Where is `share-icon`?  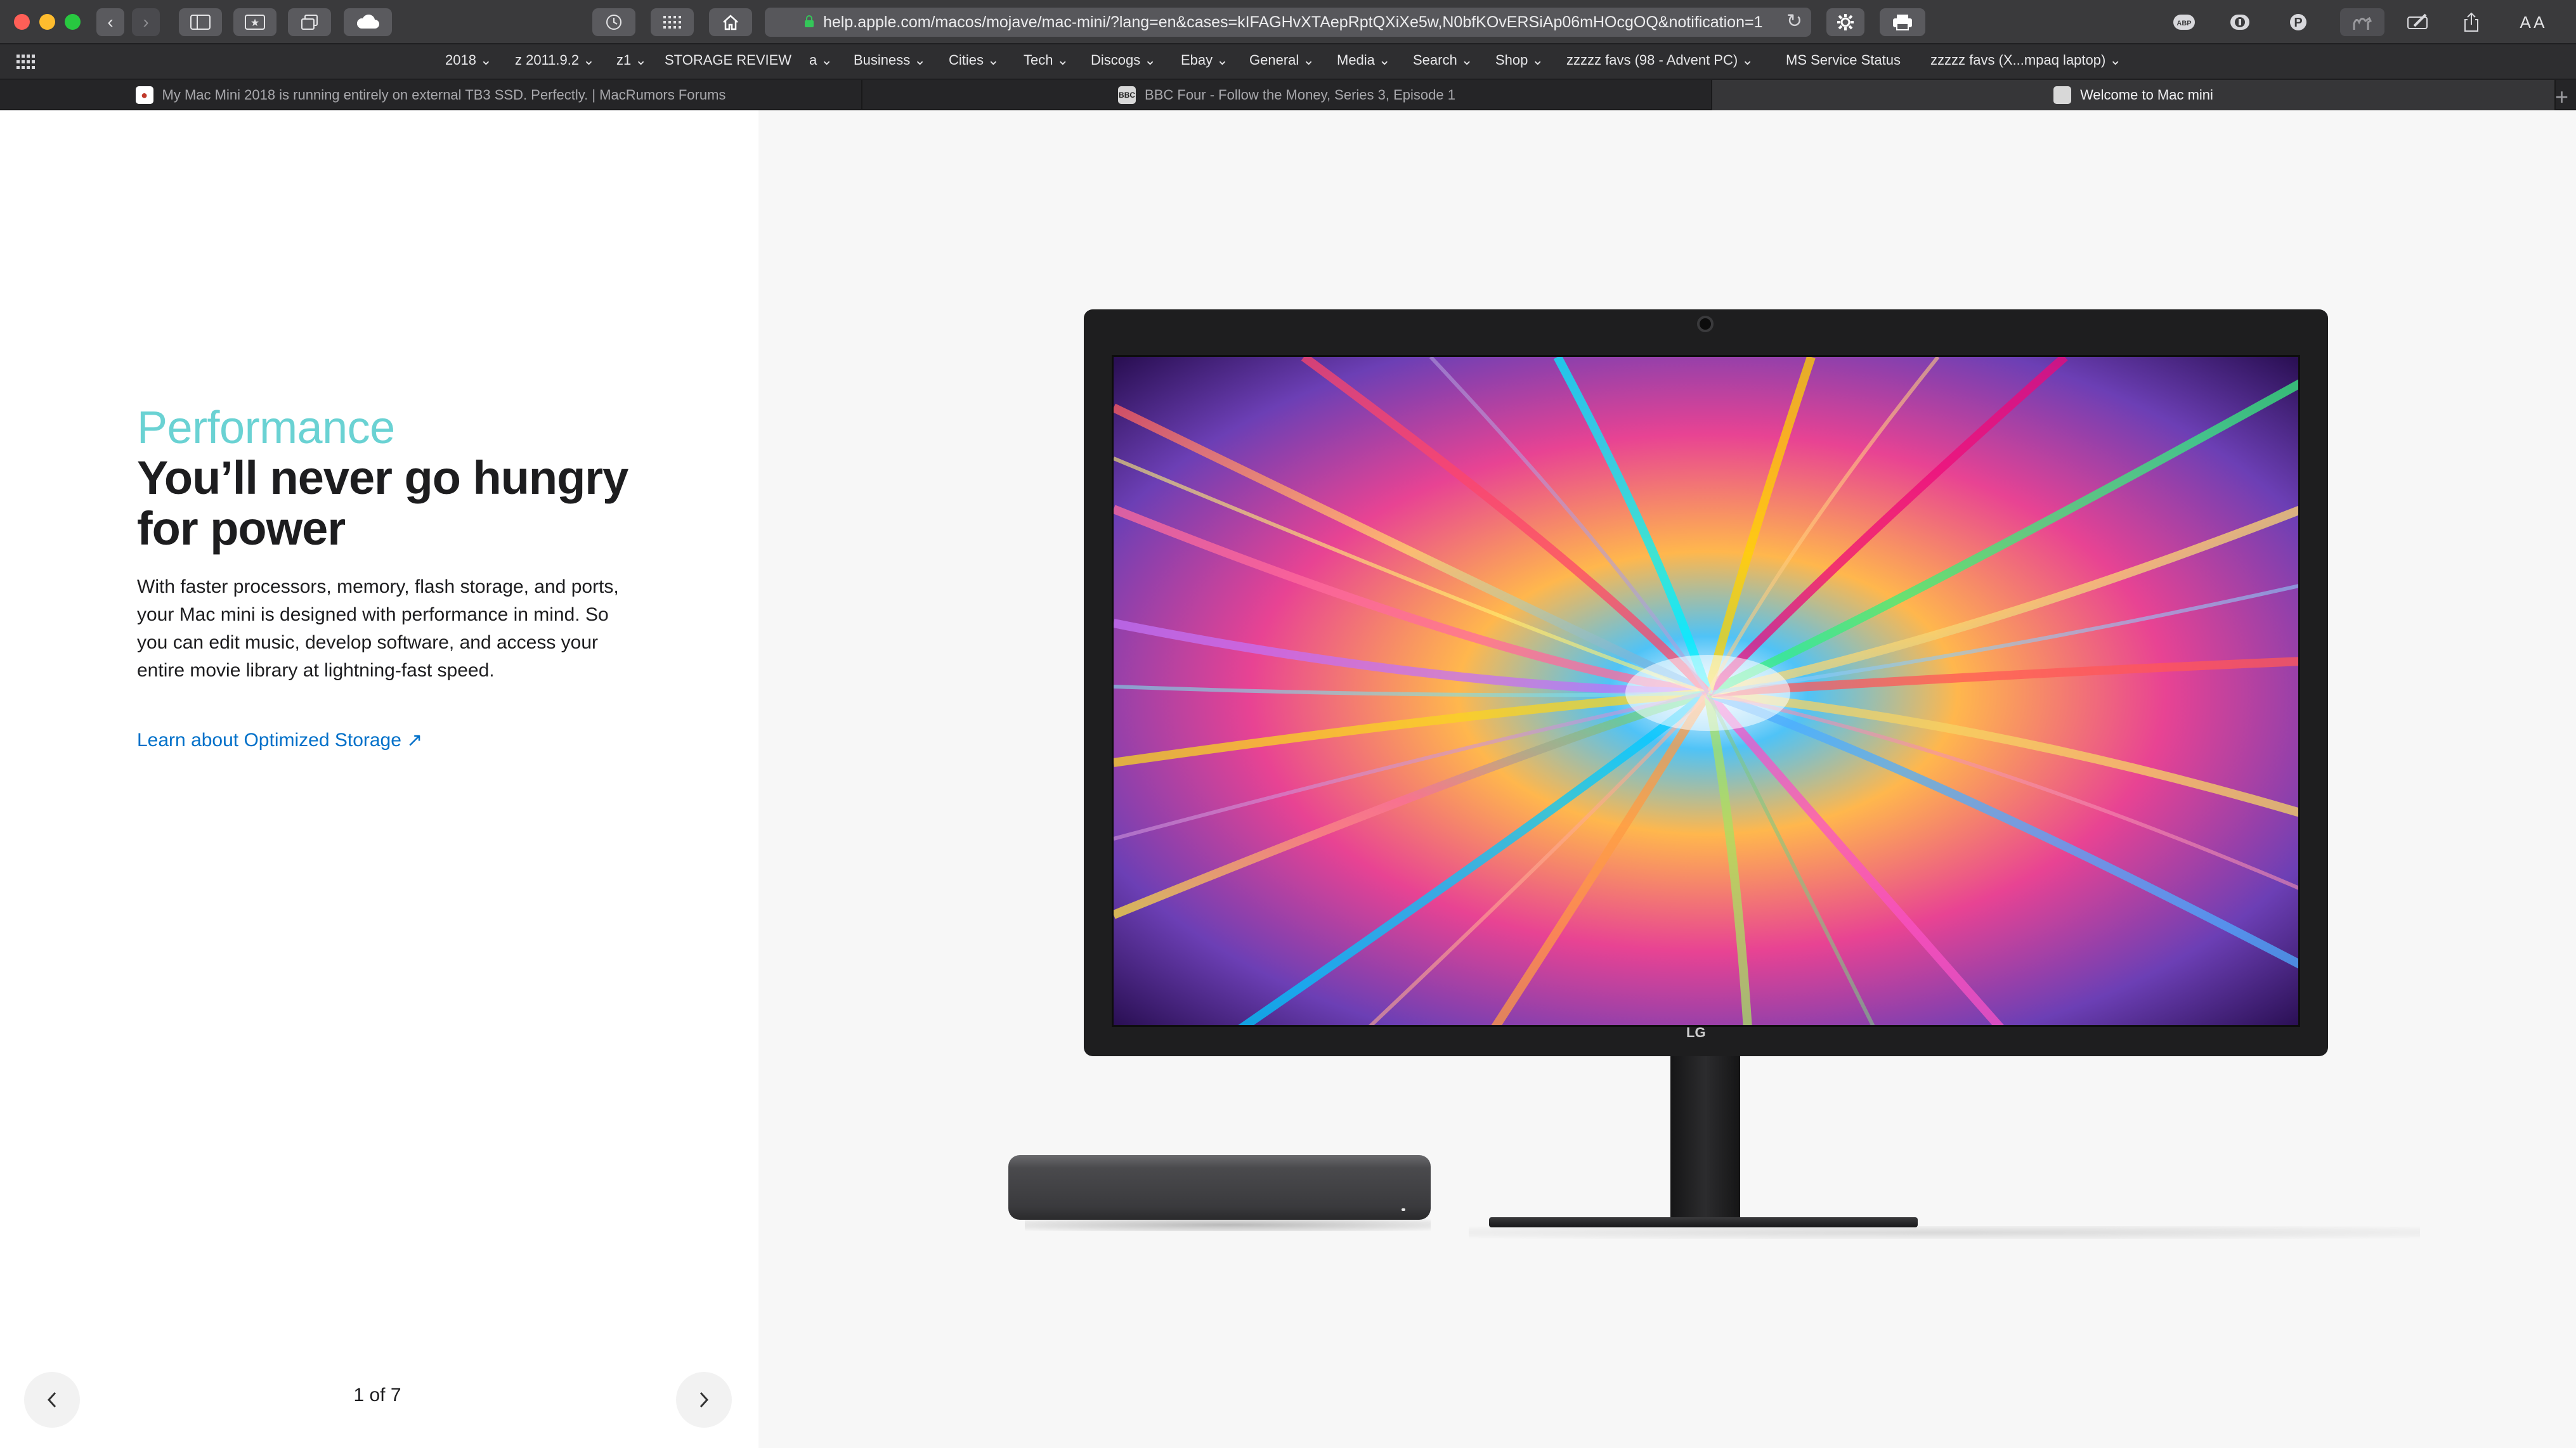 share-icon is located at coordinates (2471, 22).